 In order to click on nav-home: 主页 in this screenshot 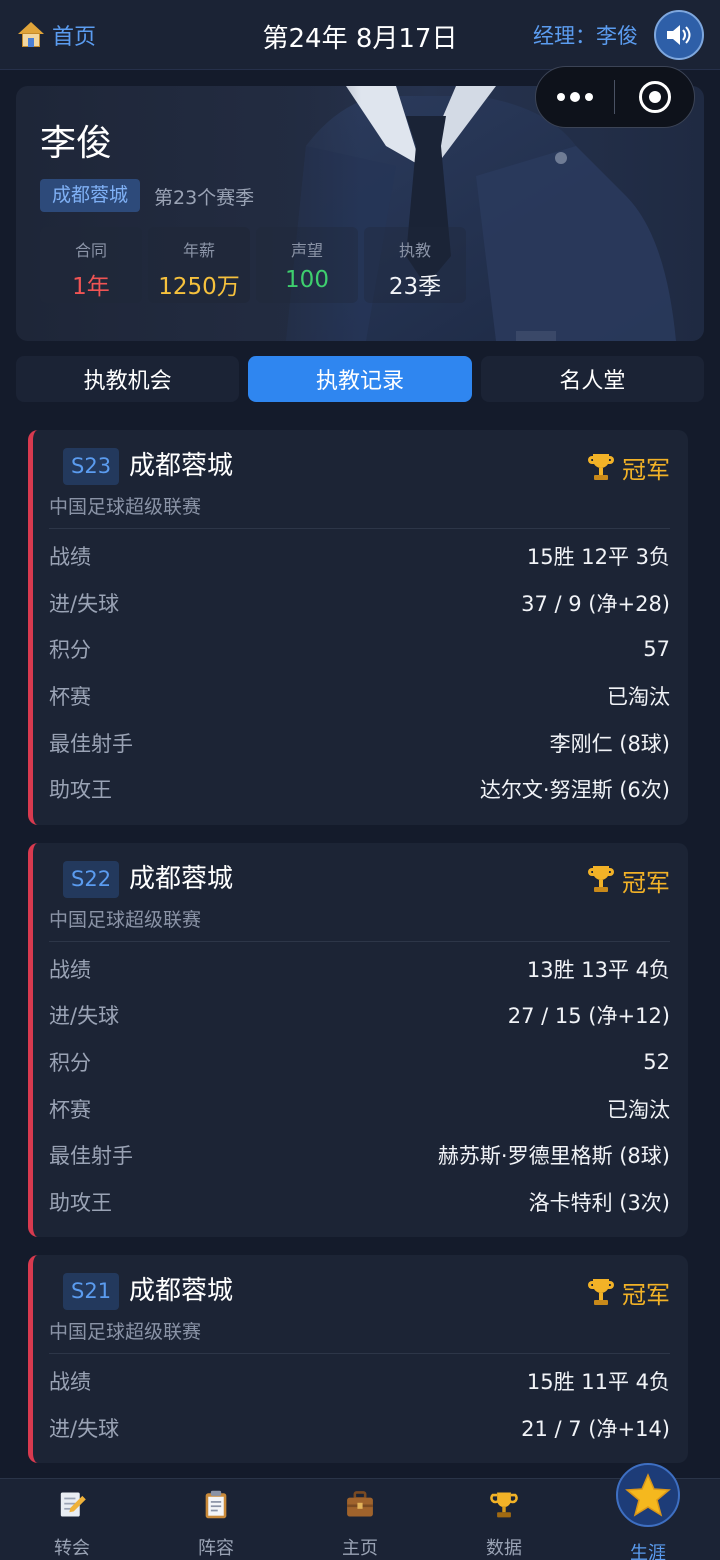, I will do `click(360, 1519)`.